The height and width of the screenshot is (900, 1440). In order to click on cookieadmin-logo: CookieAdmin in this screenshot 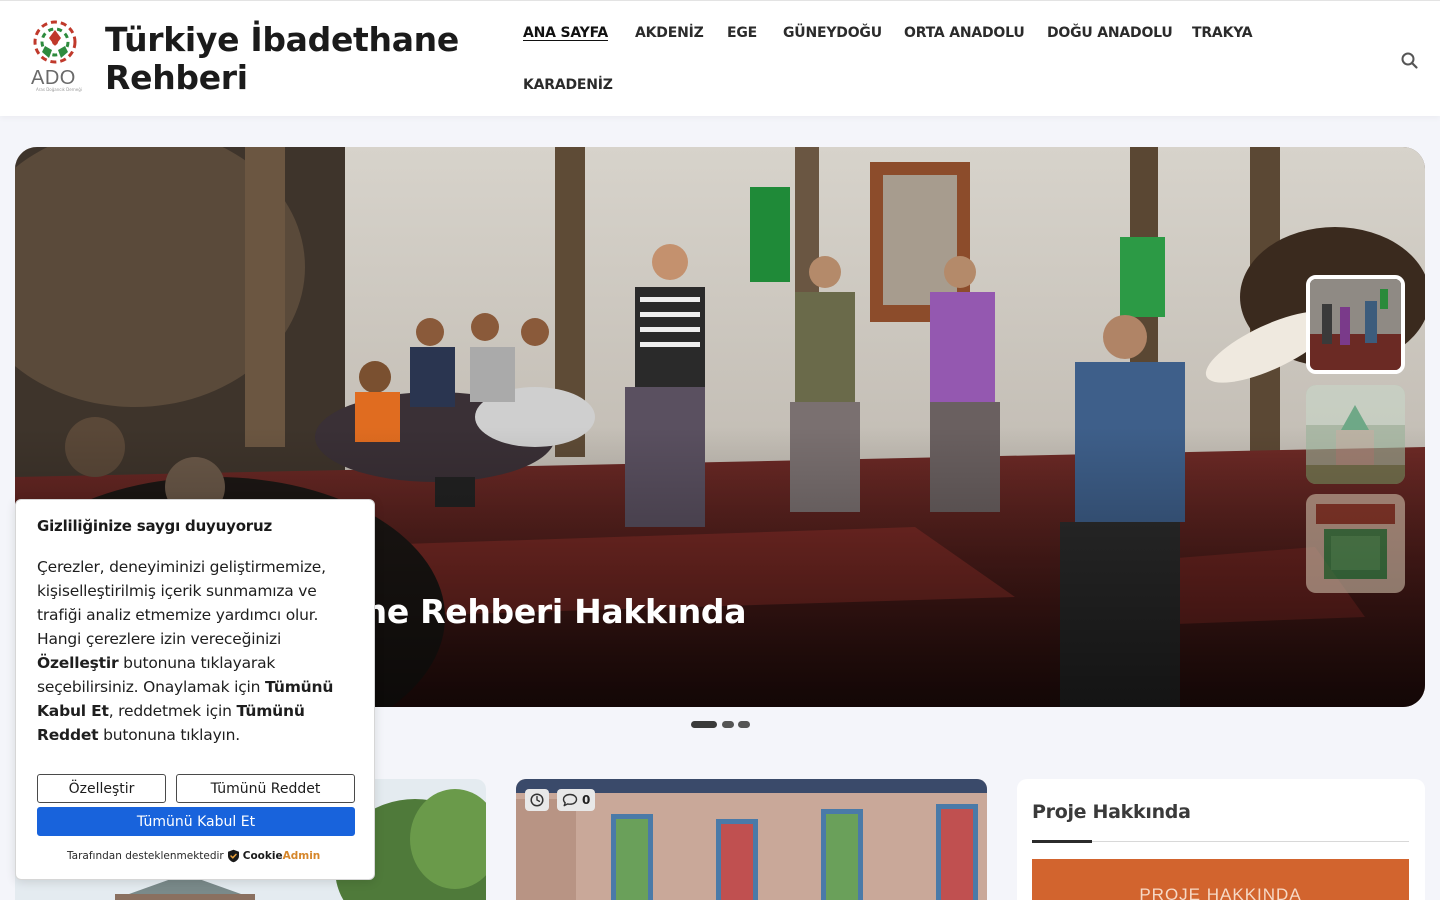, I will do `click(282, 856)`.